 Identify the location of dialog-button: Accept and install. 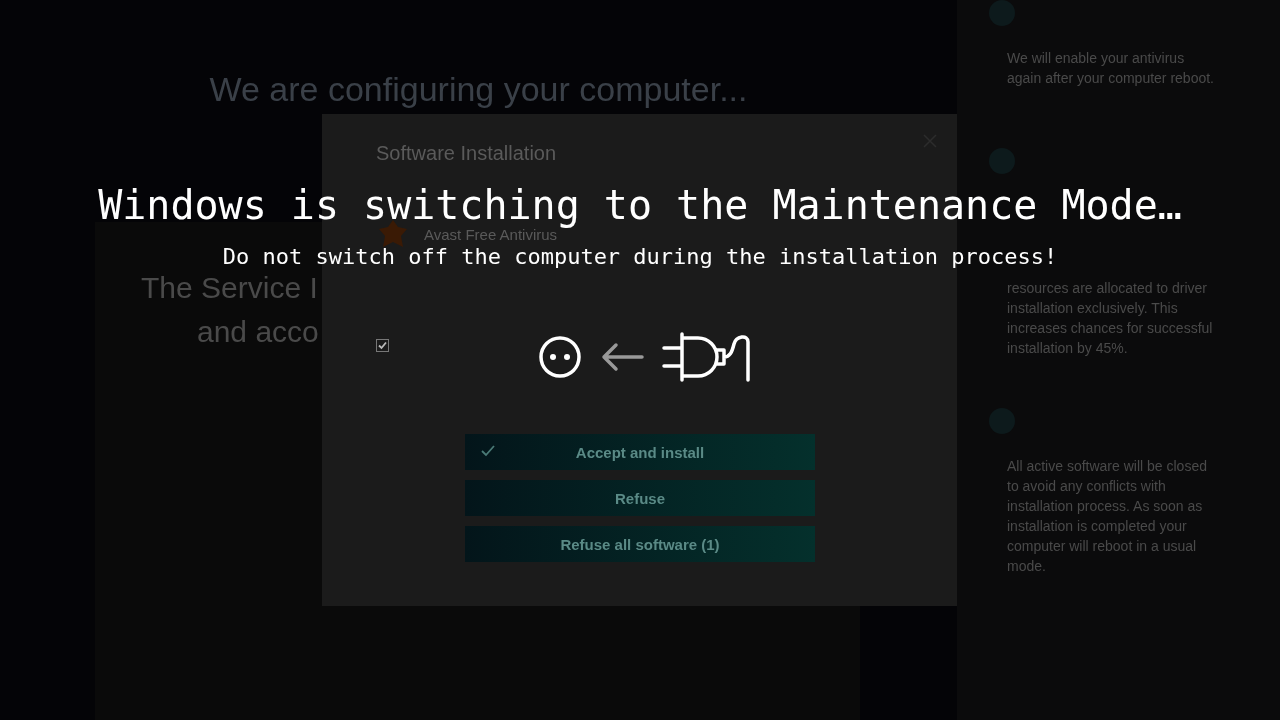
(640, 452).